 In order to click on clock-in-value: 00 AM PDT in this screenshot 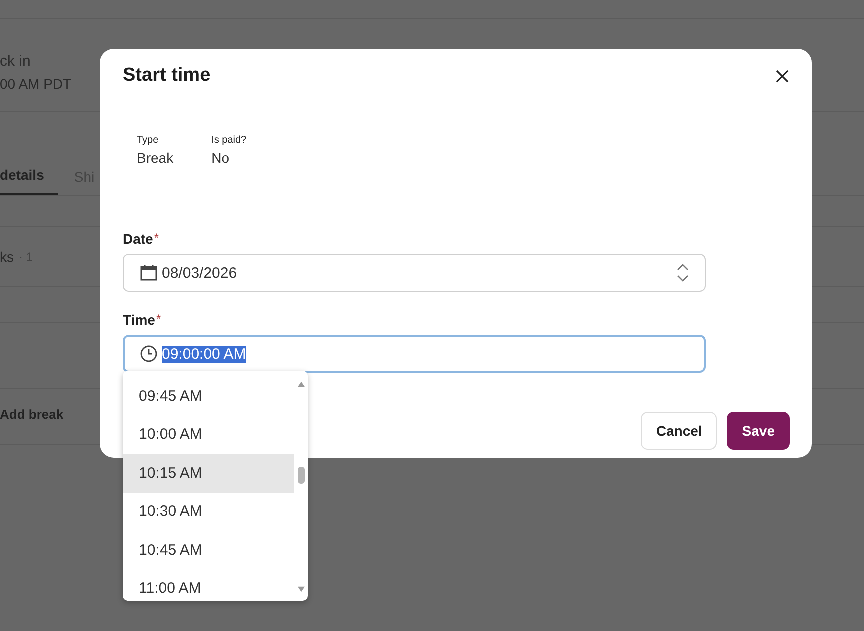, I will do `click(36, 84)`.